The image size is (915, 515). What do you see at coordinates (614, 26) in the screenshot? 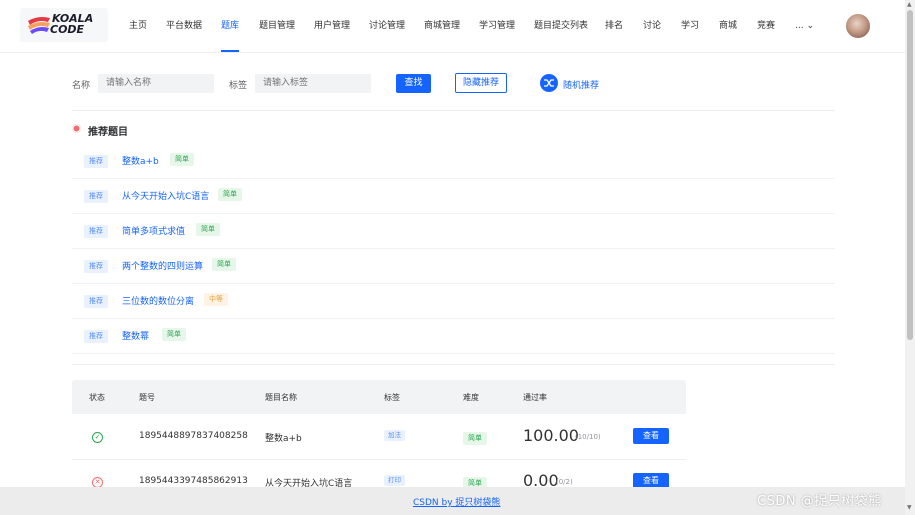
I see `nav-ranking: 排名` at bounding box center [614, 26].